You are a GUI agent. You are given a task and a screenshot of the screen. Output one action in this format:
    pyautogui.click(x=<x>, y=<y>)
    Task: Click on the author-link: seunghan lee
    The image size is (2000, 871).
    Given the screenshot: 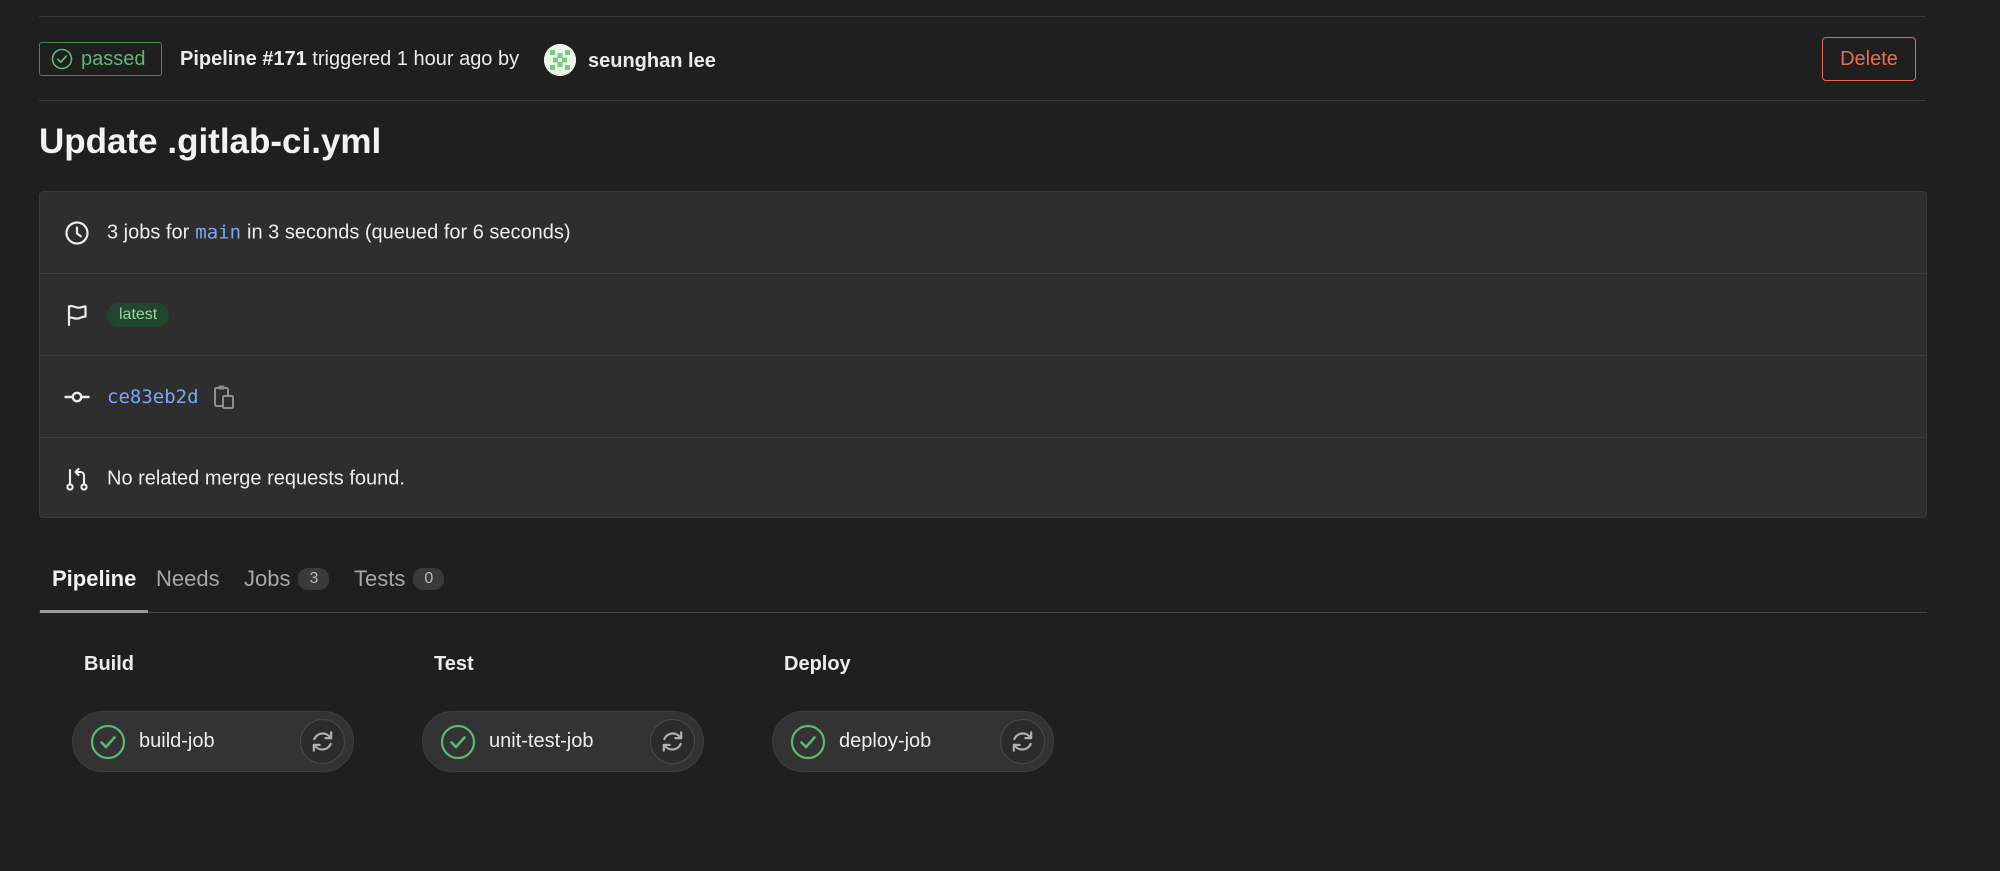 What is the action you would take?
    pyautogui.click(x=652, y=61)
    